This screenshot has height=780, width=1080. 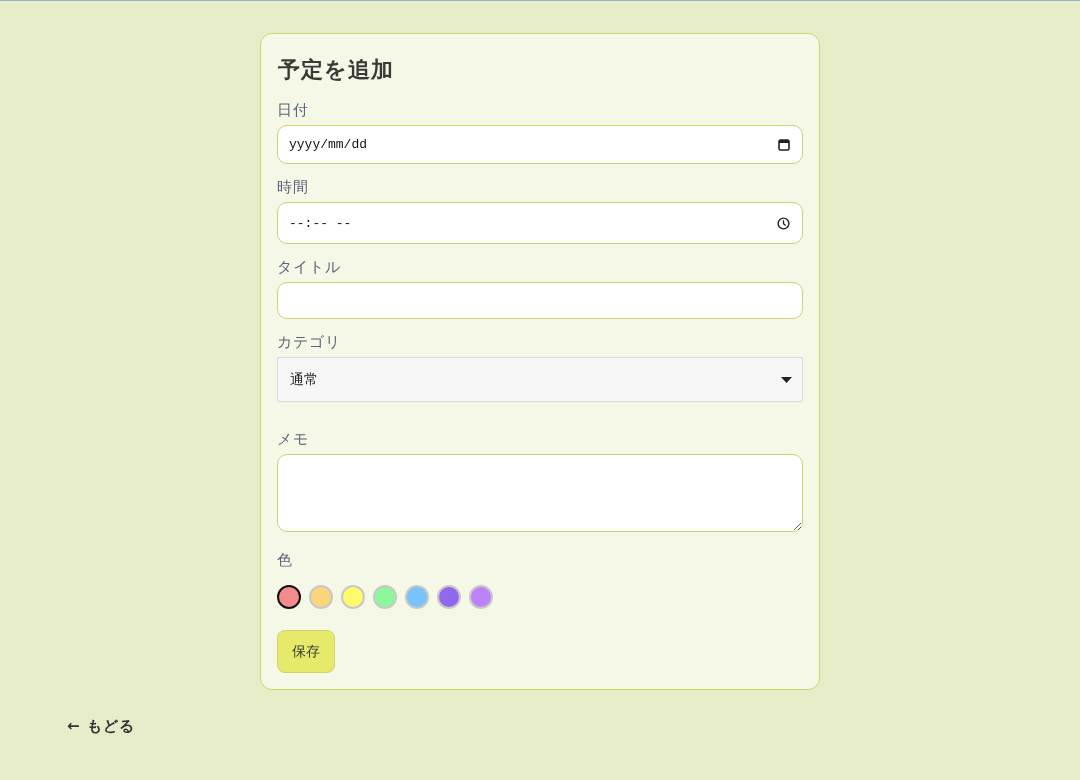 I want to click on date-field: yyyy/mm/dd, so click(x=540, y=144).